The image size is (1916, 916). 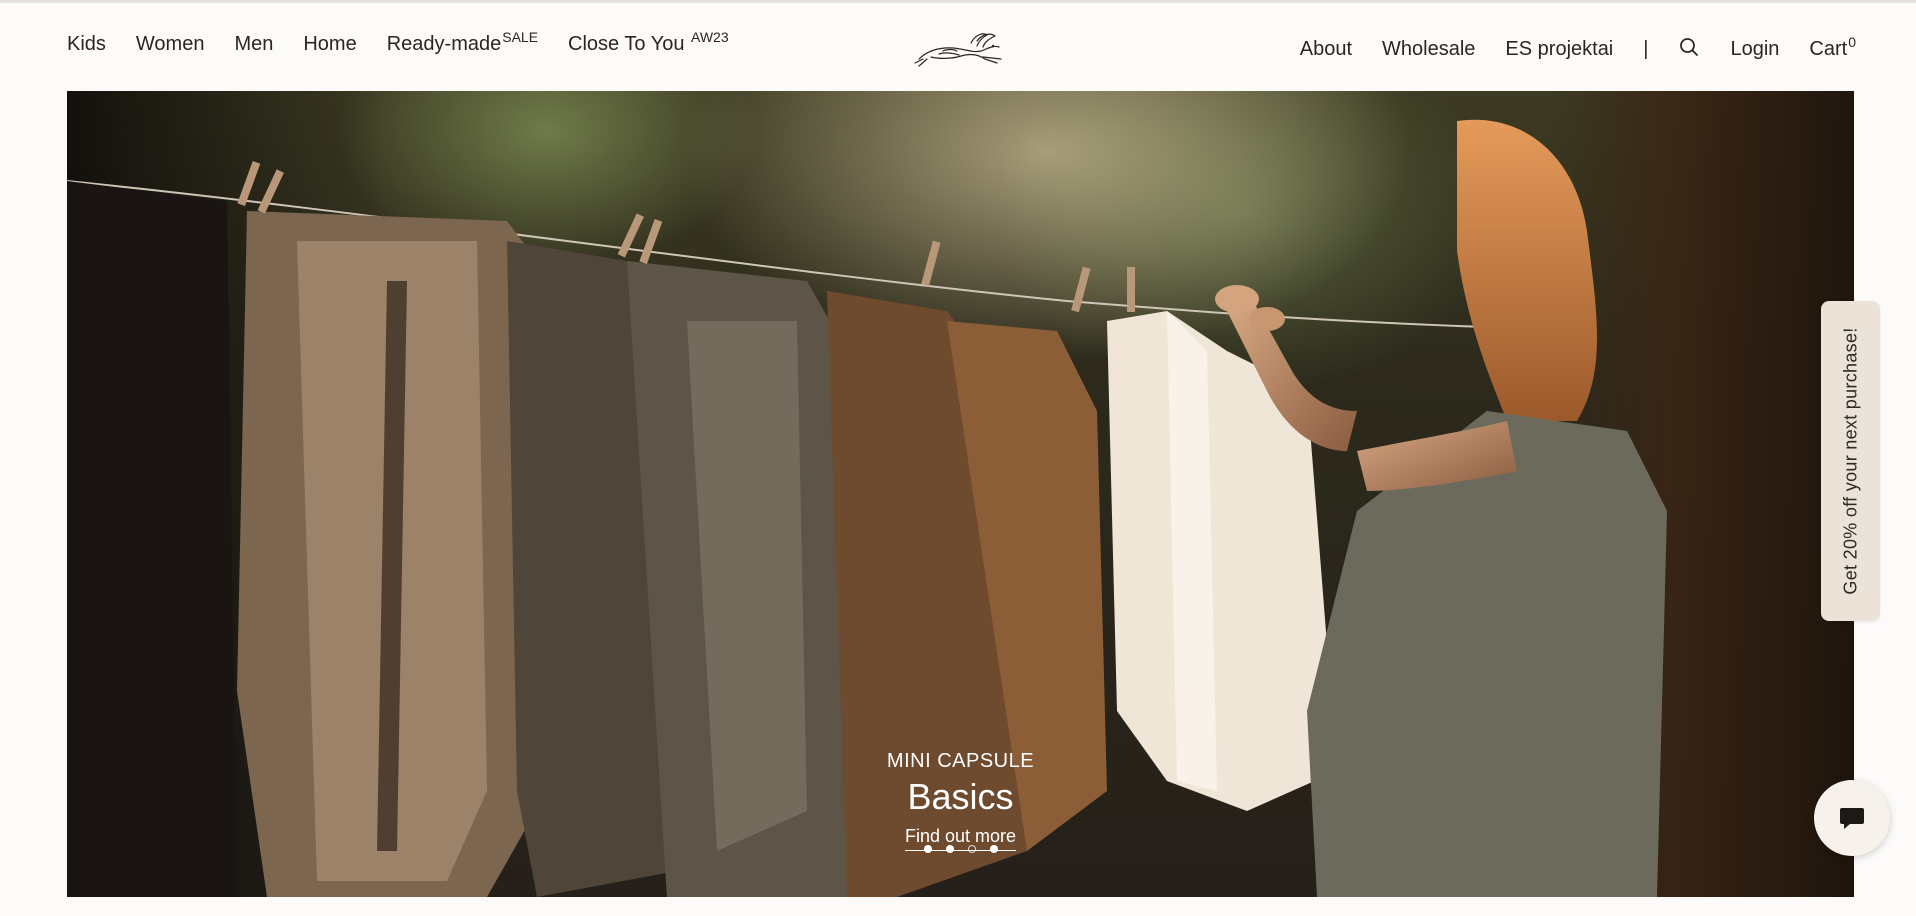 I want to click on cart-count: 0, so click(x=1852, y=42).